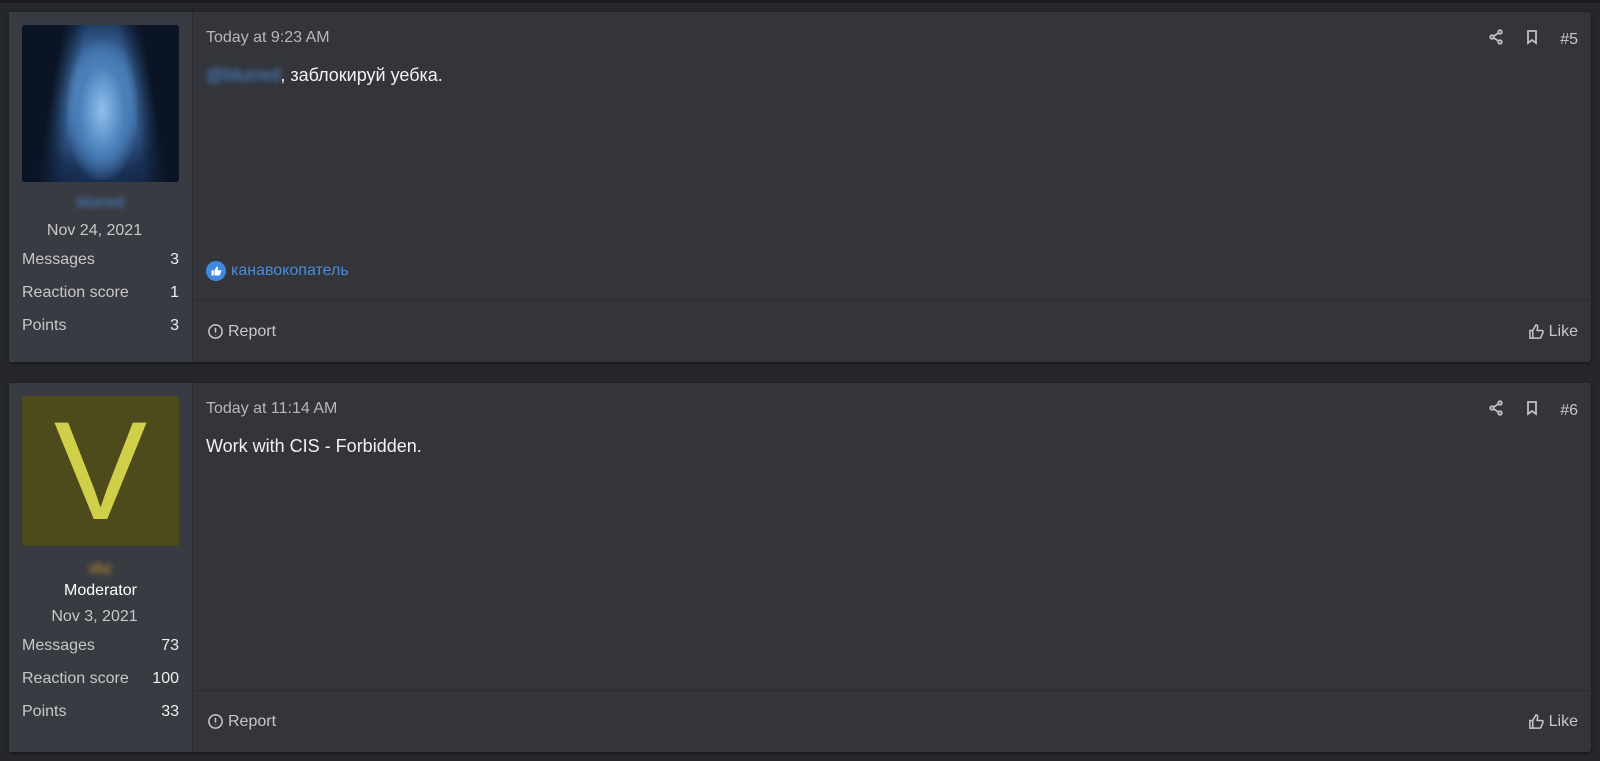 This screenshot has width=1600, height=761. I want to click on stat-messages: Messages 73, so click(100, 645).